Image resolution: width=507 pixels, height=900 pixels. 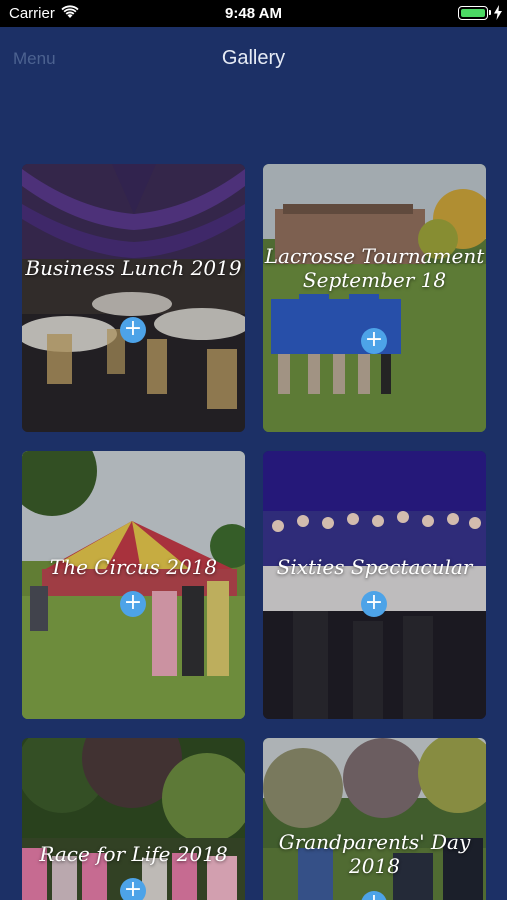 I want to click on album-card-the-circus: The Circus 2018 +, so click(x=133, y=585).